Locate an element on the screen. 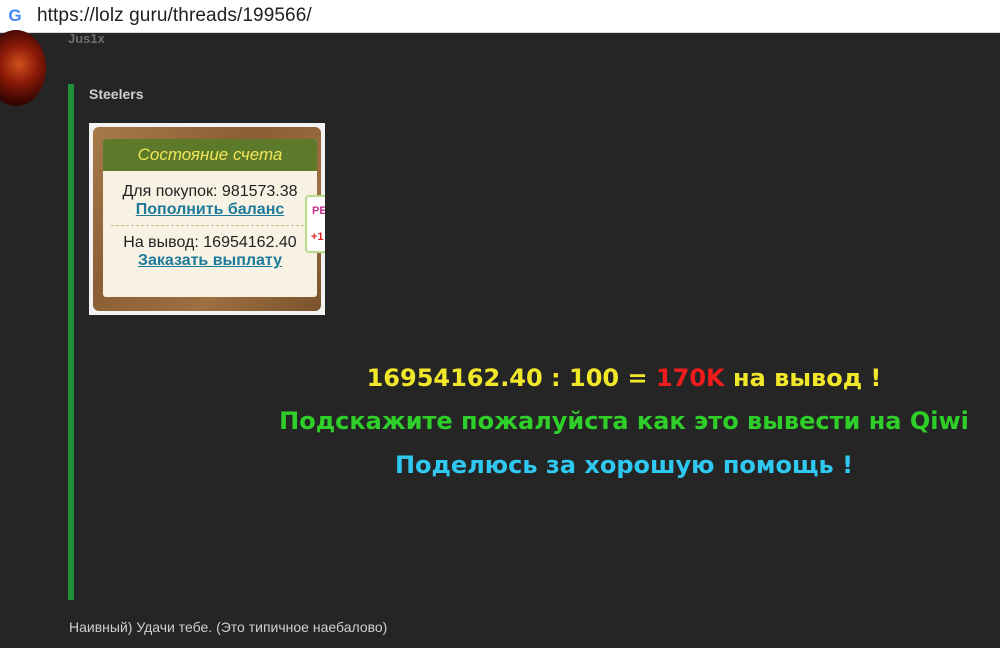  account-header: Состояние счета is located at coordinates (210, 155).